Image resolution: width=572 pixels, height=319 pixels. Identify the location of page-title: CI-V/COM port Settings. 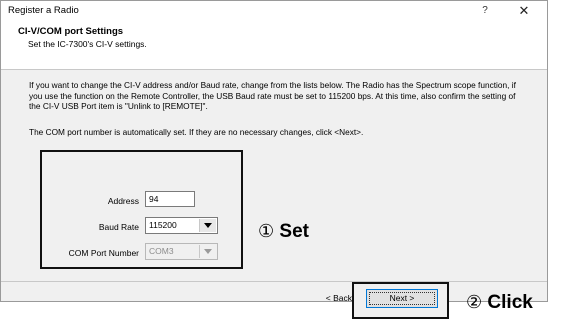
(71, 31).